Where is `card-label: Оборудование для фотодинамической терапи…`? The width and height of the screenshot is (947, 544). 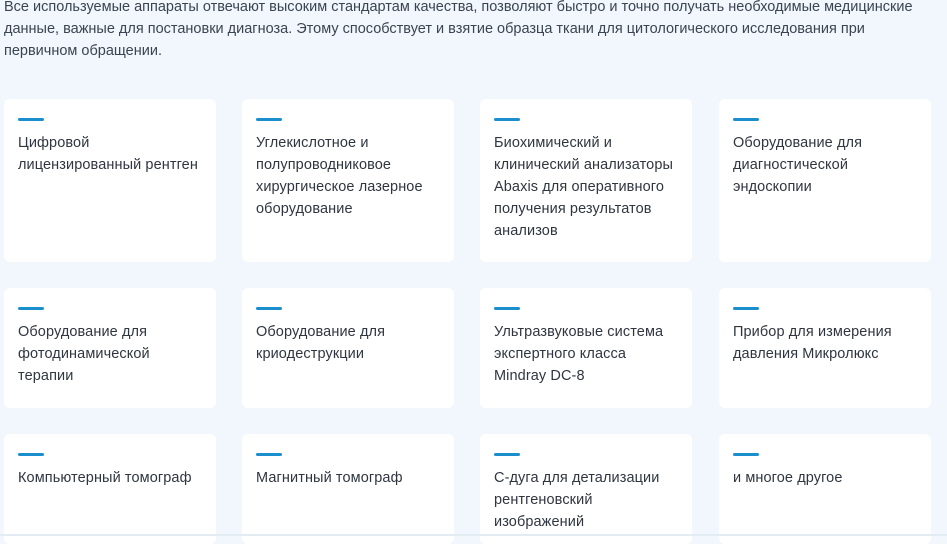 card-label: Оборудование для фотодинамической терапи… is located at coordinates (84, 354).